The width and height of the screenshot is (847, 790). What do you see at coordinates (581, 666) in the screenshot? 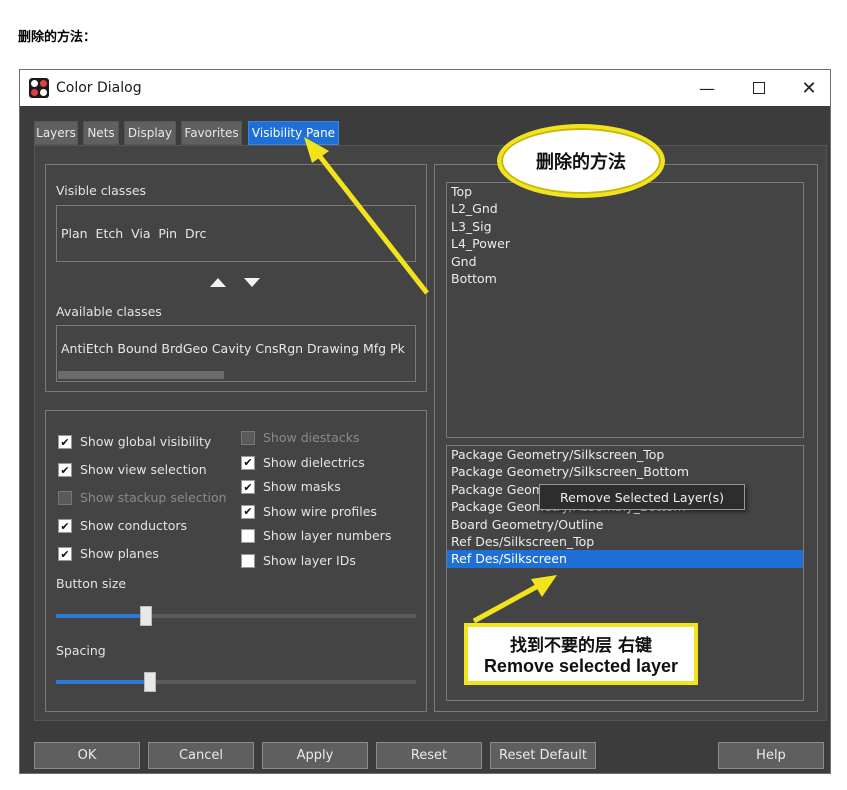
I see `callout-instruction-line2: Remove selected layer` at bounding box center [581, 666].